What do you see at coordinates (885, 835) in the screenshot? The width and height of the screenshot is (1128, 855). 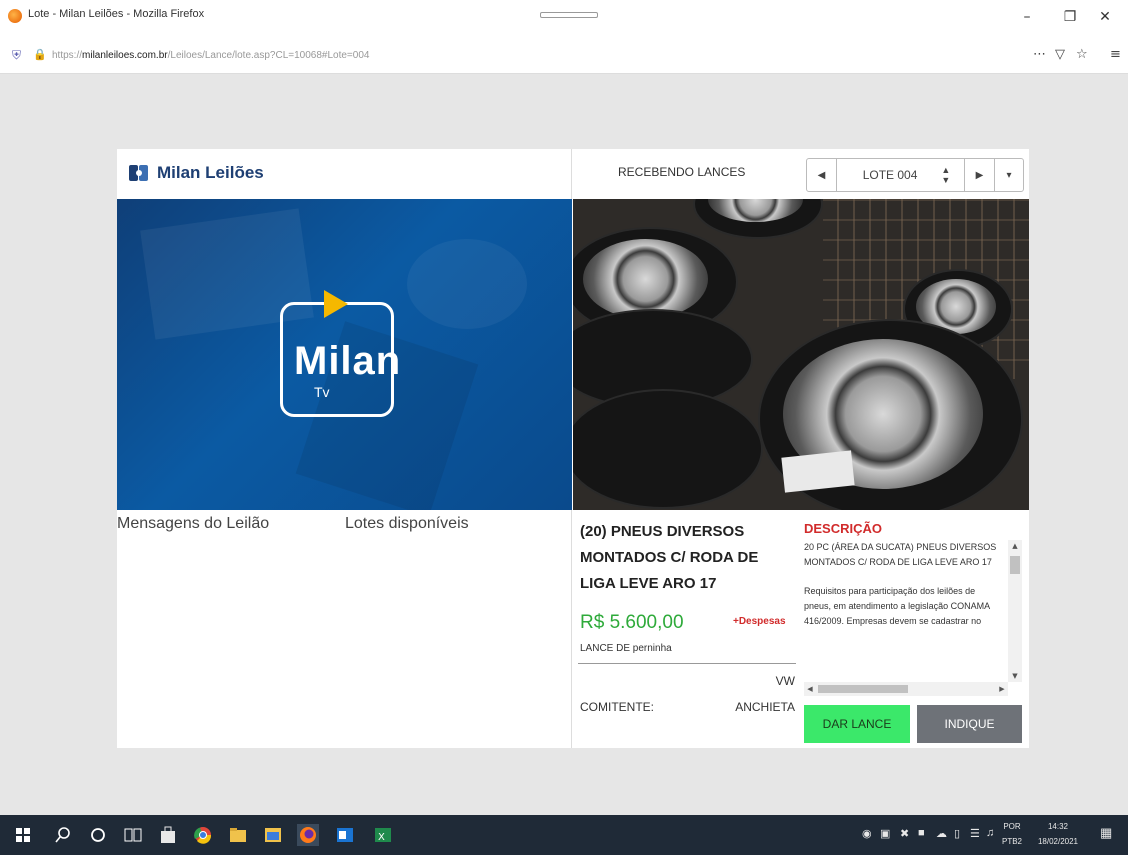 I see `tray-app-icon: ▣` at bounding box center [885, 835].